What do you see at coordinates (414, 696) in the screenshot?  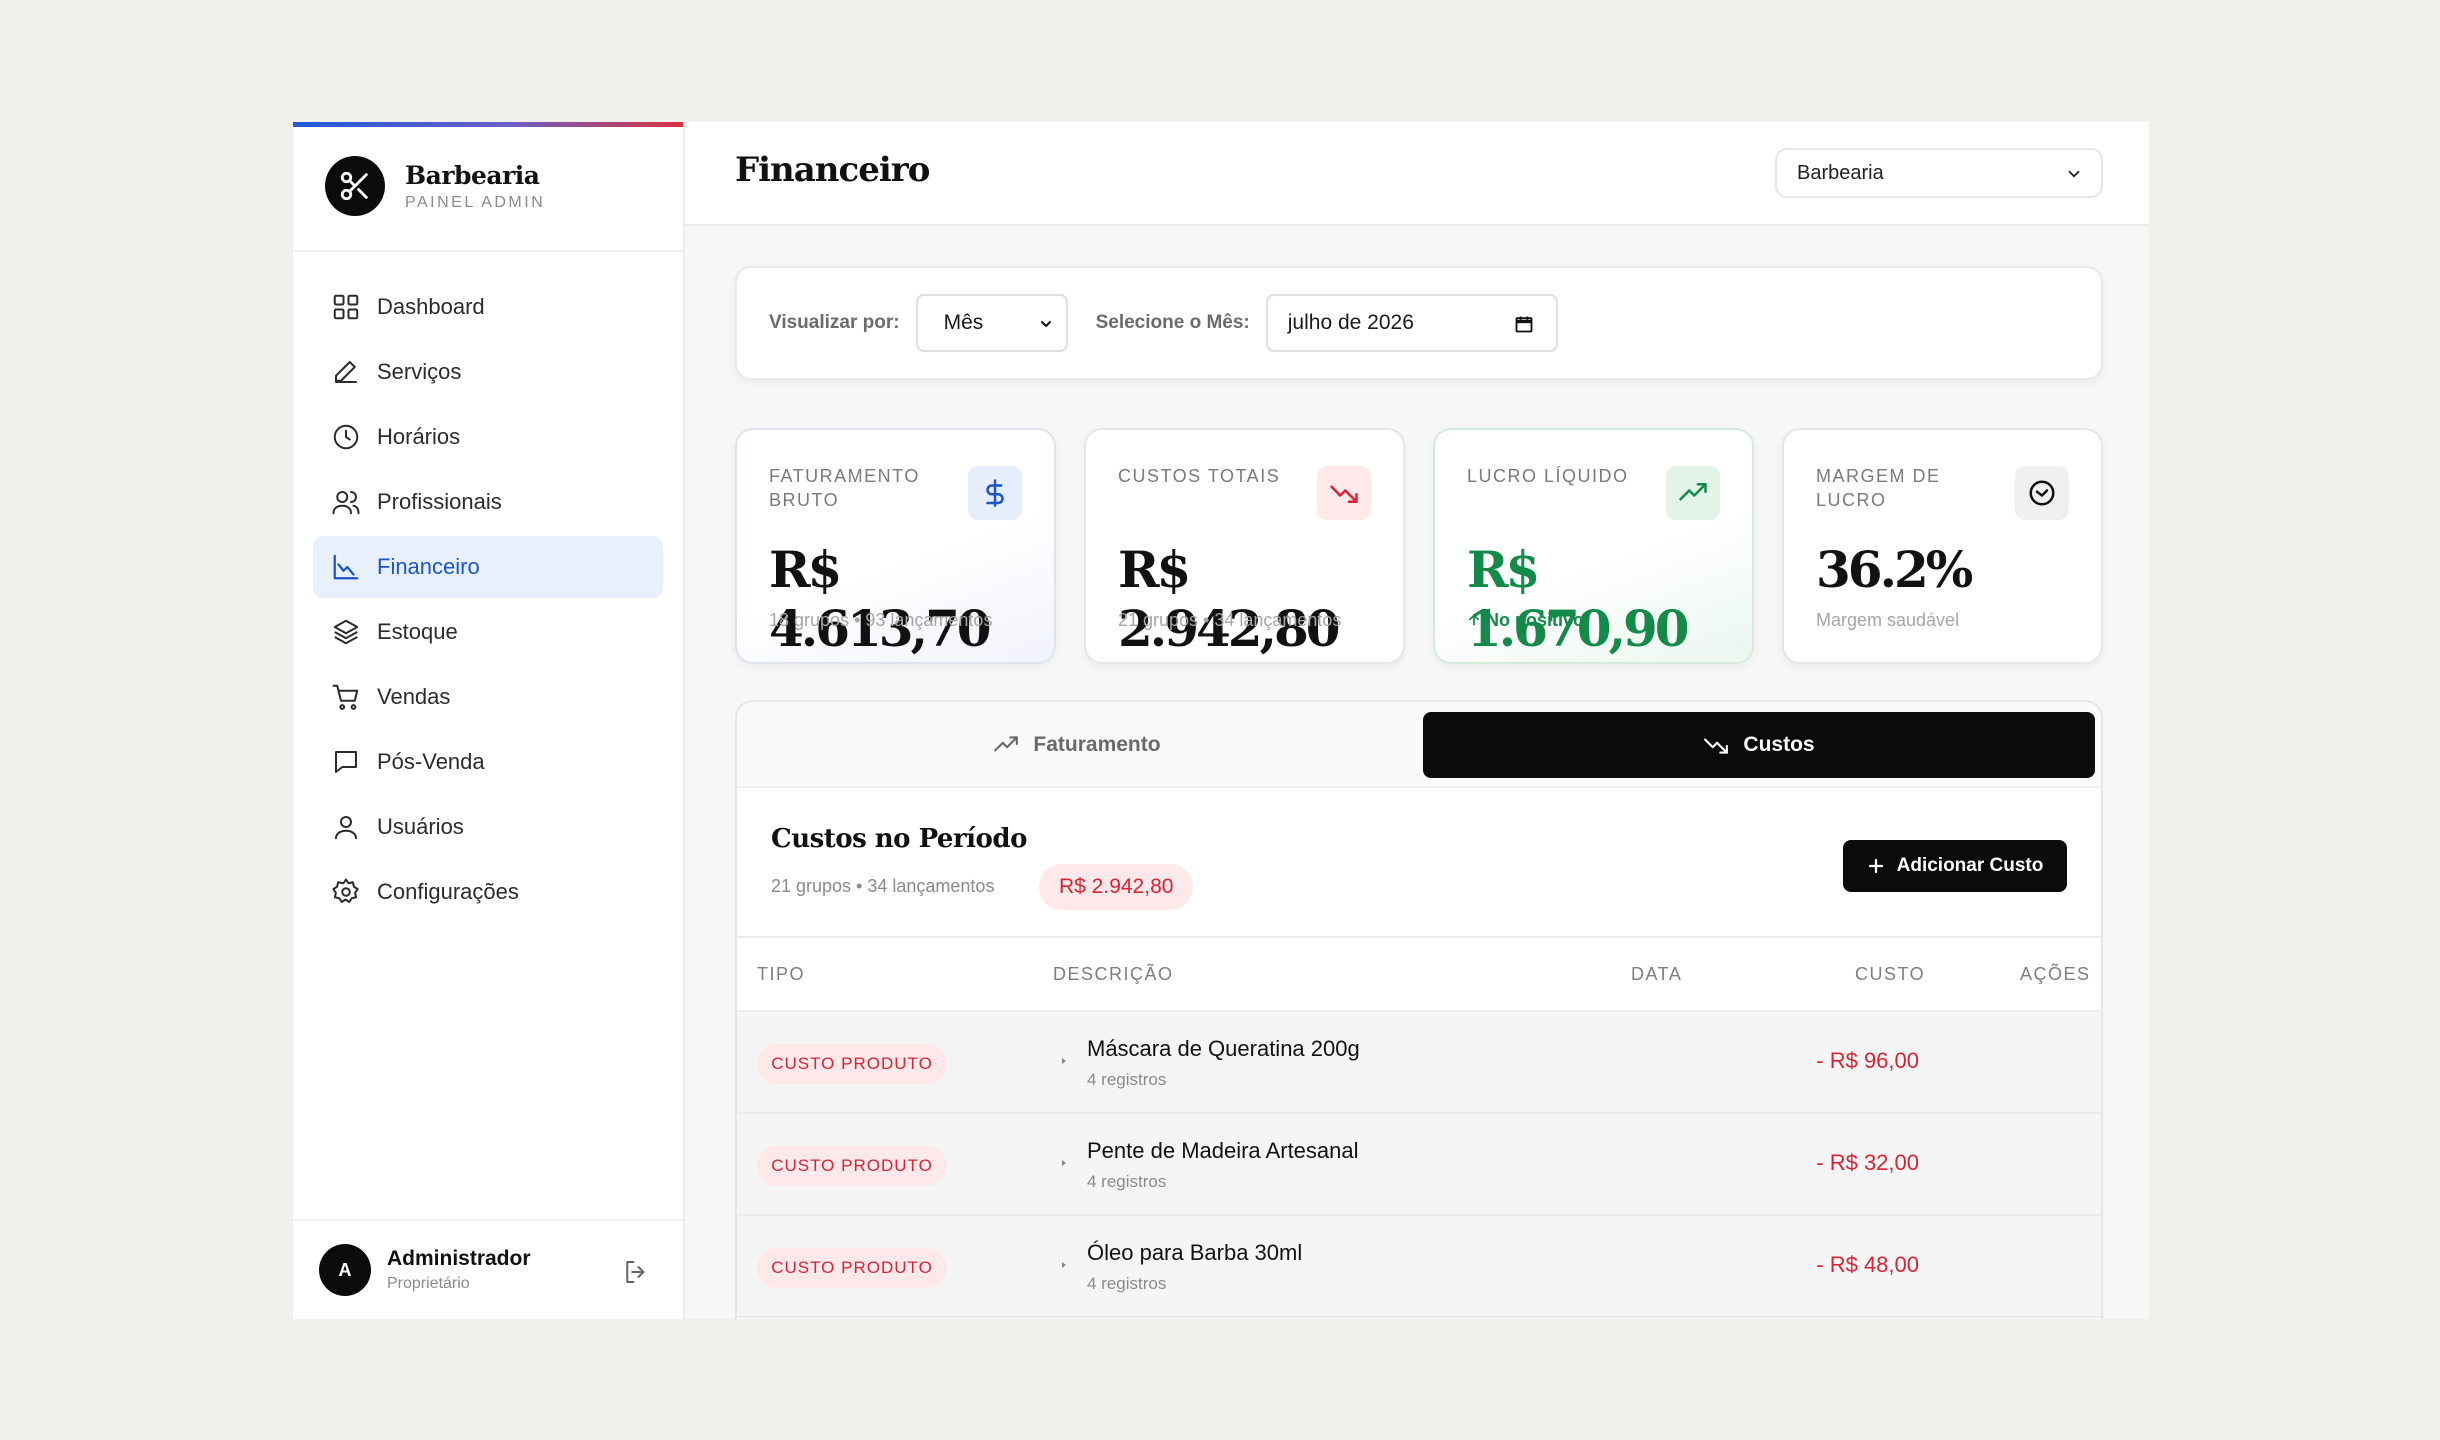 I see `sidebar-item-label: Vendas` at bounding box center [414, 696].